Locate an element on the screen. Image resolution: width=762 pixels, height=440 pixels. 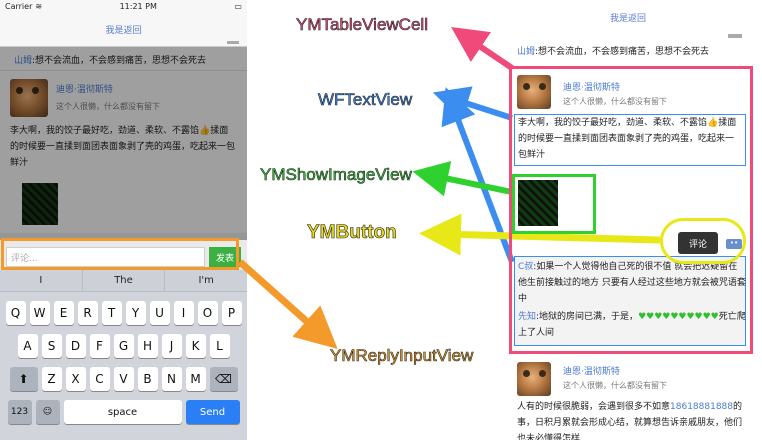
comment-text: :想不会流血，不会感到痛苦，思想不会死去 is located at coordinates (622, 52).